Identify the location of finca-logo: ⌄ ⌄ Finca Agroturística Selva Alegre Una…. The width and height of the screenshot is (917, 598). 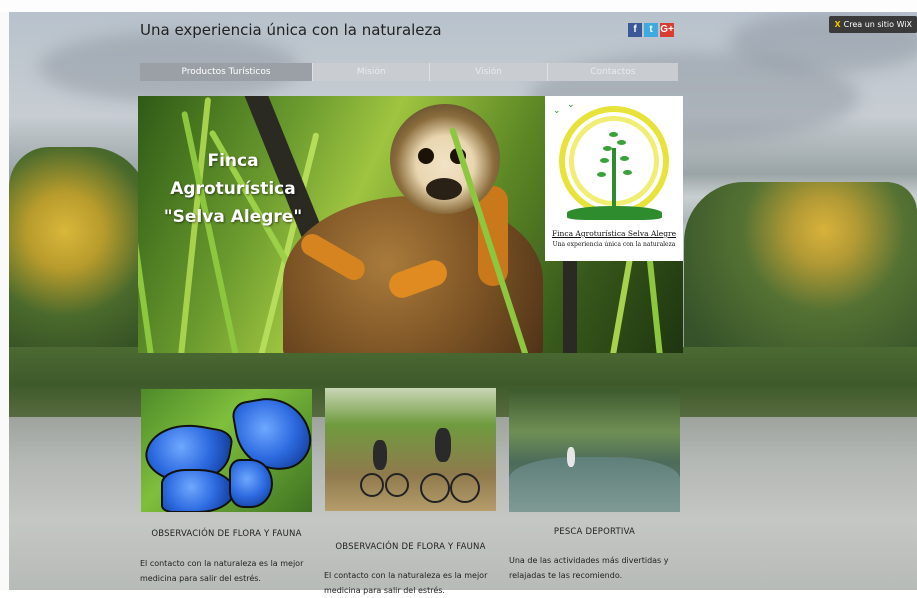
(614, 178).